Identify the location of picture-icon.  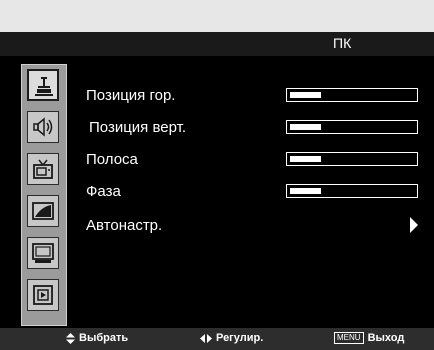
(44, 86).